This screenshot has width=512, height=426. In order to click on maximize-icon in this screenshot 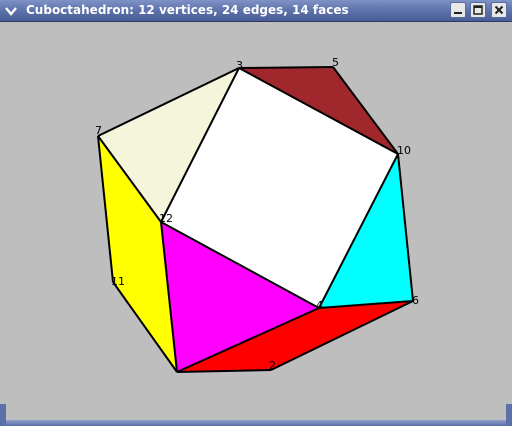, I will do `click(478, 10)`.